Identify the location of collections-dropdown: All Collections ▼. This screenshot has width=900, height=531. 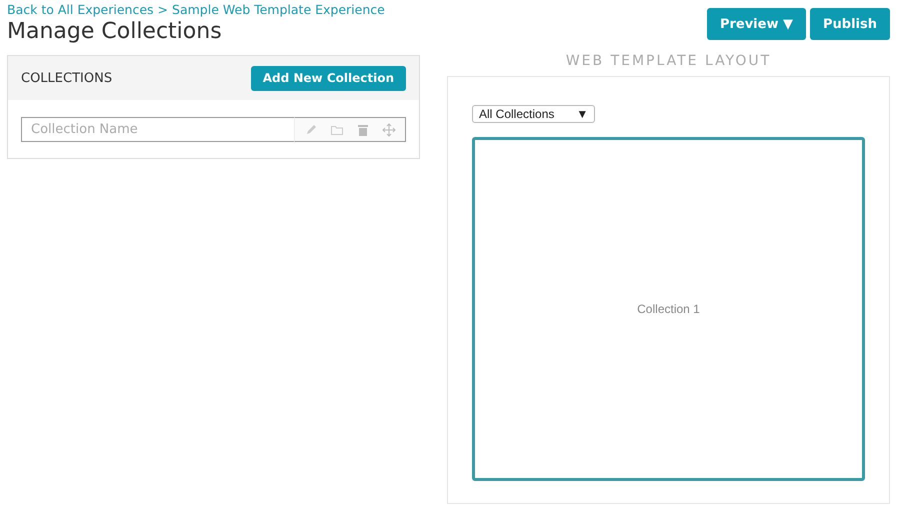
(534, 114).